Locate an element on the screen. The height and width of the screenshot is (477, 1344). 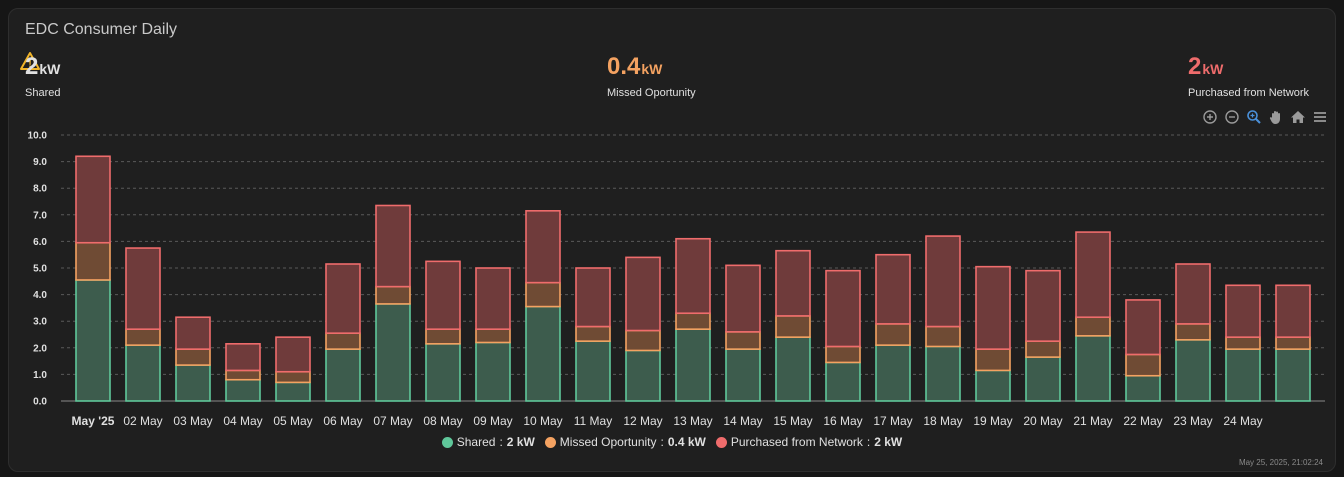
legend-marker-purchased is located at coordinates (721, 442).